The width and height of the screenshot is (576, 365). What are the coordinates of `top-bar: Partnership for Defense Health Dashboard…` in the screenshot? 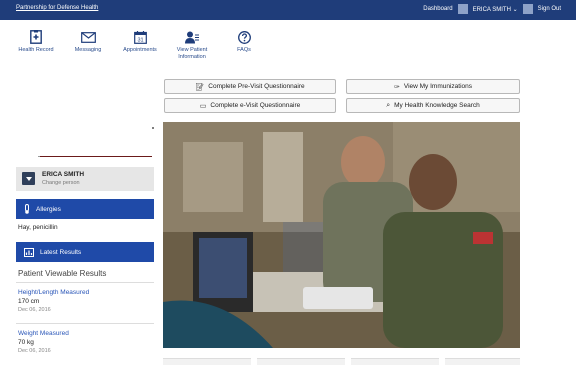 It's located at (288, 10).